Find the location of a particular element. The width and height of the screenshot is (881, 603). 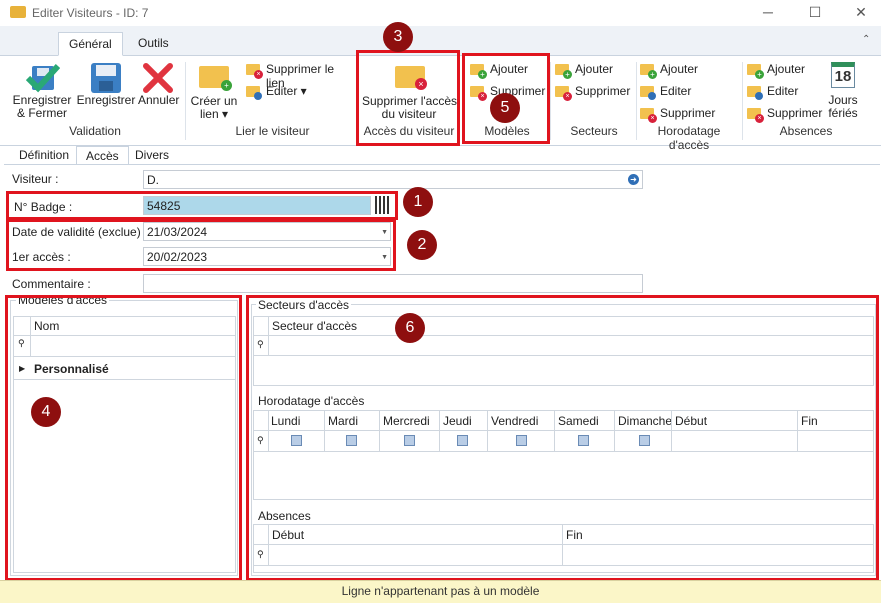

horodatage-add-button: + Ajouter is located at coordinates (675, 70).